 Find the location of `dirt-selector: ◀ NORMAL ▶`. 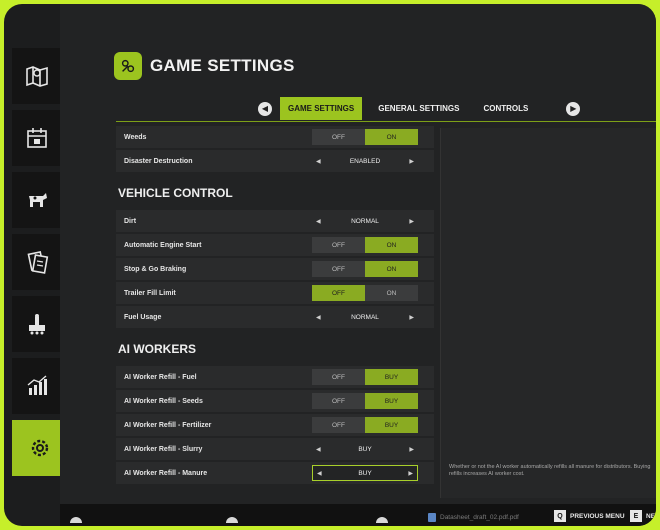

dirt-selector: ◀ NORMAL ▶ is located at coordinates (365, 221).